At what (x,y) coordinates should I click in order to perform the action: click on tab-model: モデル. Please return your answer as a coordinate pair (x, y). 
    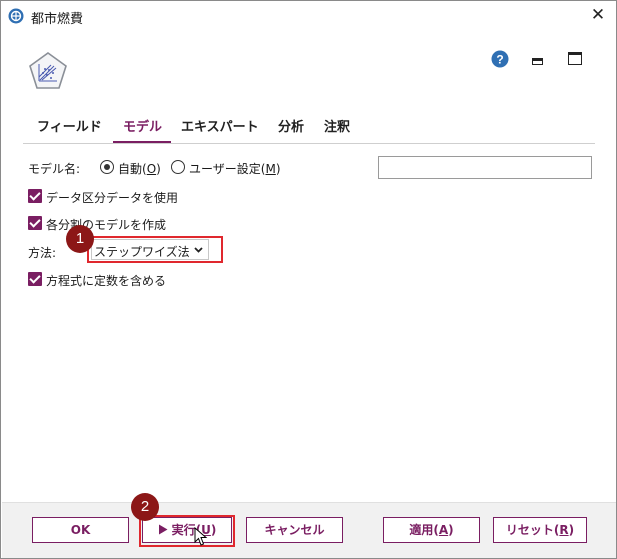
    Looking at the image, I should click on (142, 130).